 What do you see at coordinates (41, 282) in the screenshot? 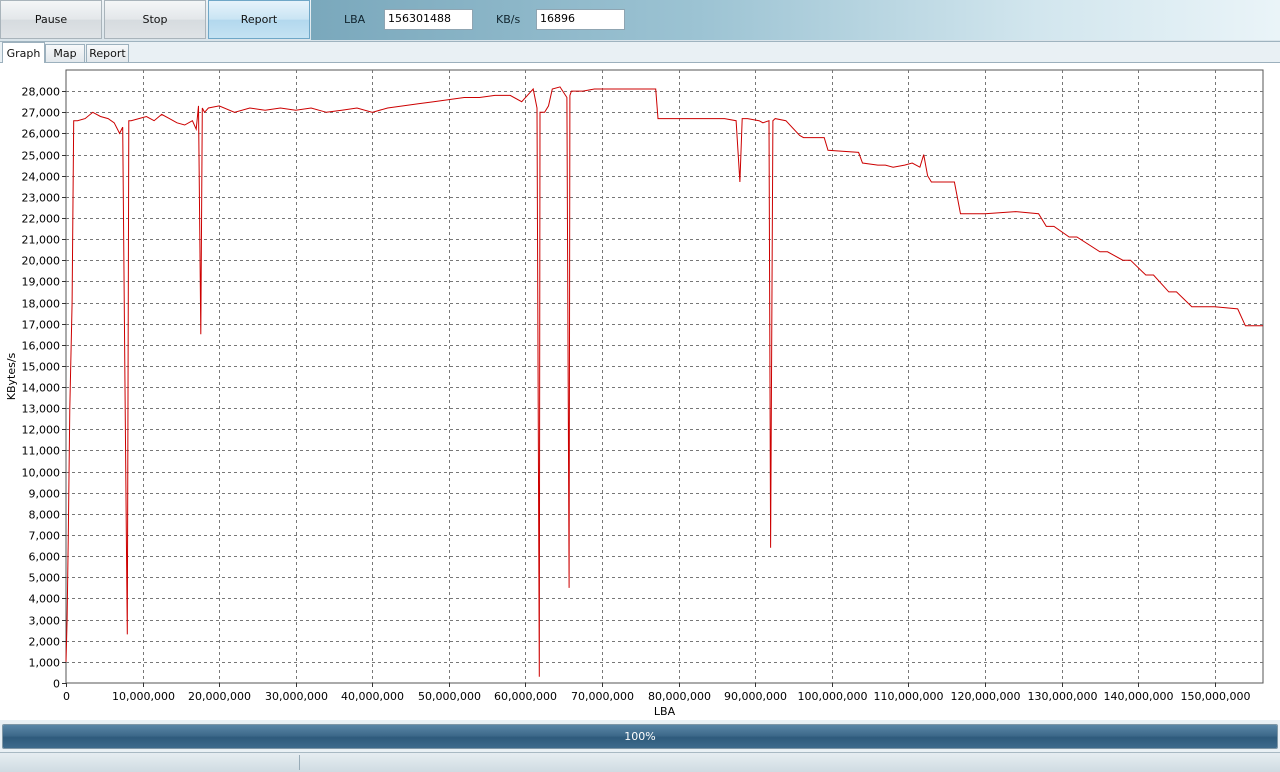
I see `y-tick-label: 19,000` at bounding box center [41, 282].